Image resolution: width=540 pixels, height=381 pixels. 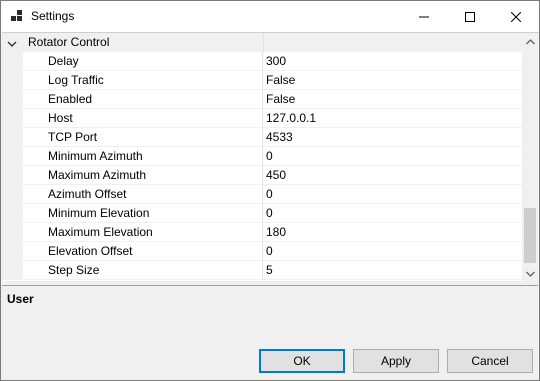 I want to click on close-button, so click(x=516, y=16).